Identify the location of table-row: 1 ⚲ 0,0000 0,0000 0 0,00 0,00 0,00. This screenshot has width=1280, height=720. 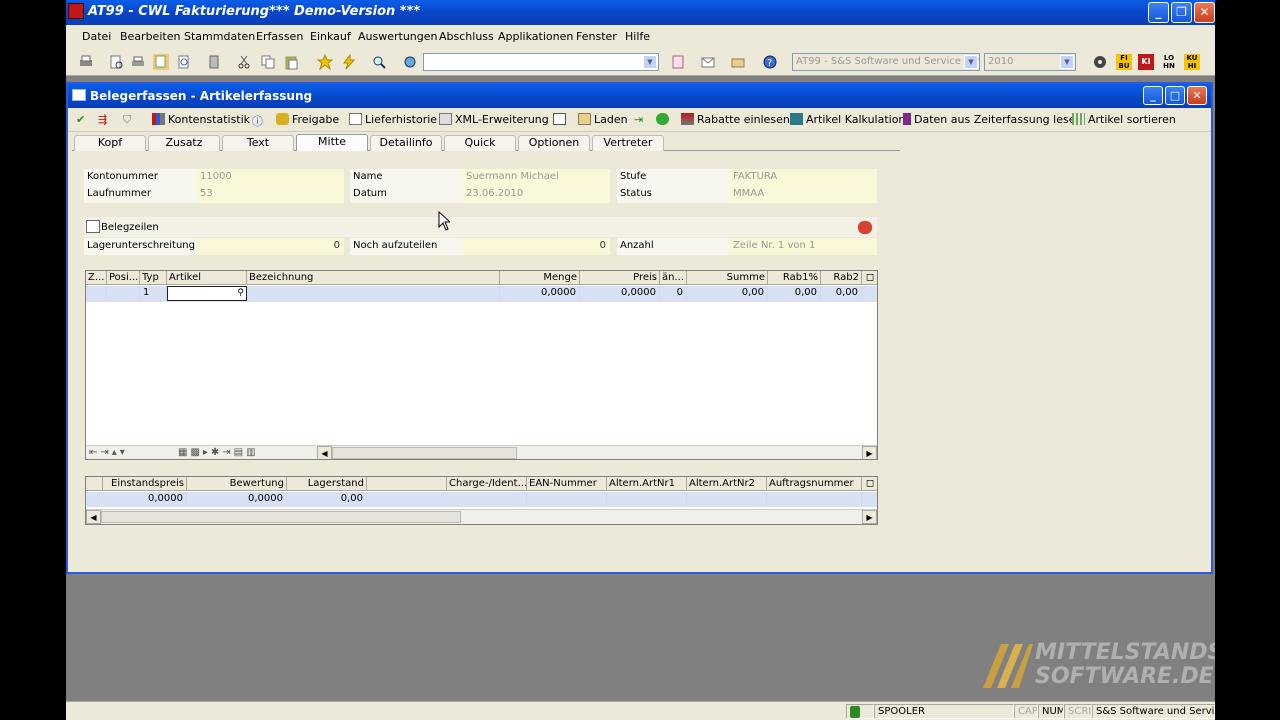
(481, 294).